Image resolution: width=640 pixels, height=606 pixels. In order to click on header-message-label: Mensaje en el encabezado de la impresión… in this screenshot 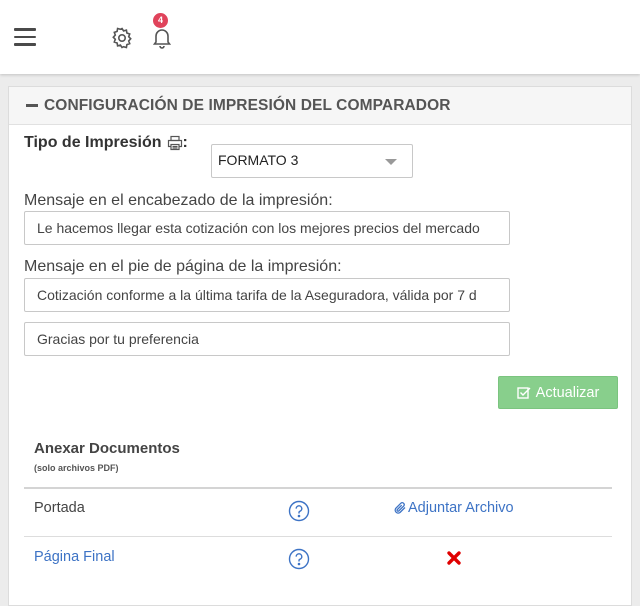, I will do `click(178, 200)`.